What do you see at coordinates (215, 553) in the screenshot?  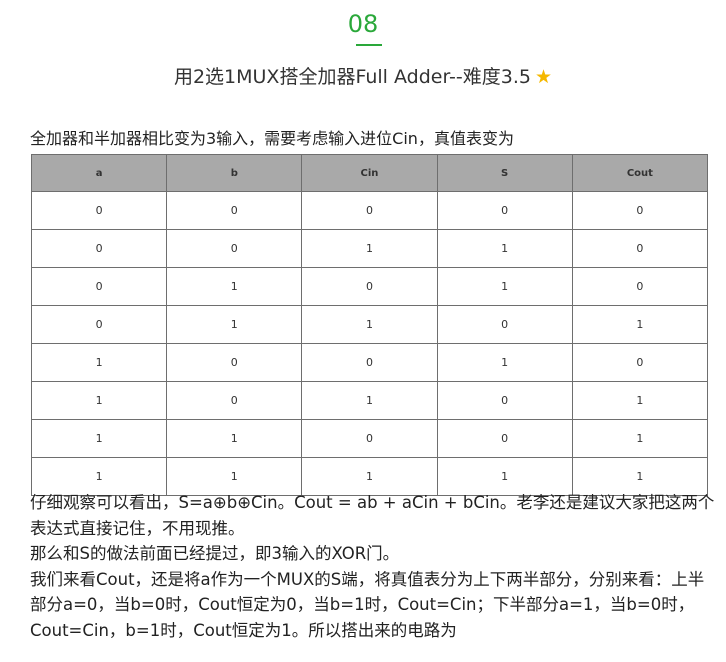 I see `paragraph: 那么和S的做法前面已经提过，即3输入的XOR门。` at bounding box center [215, 553].